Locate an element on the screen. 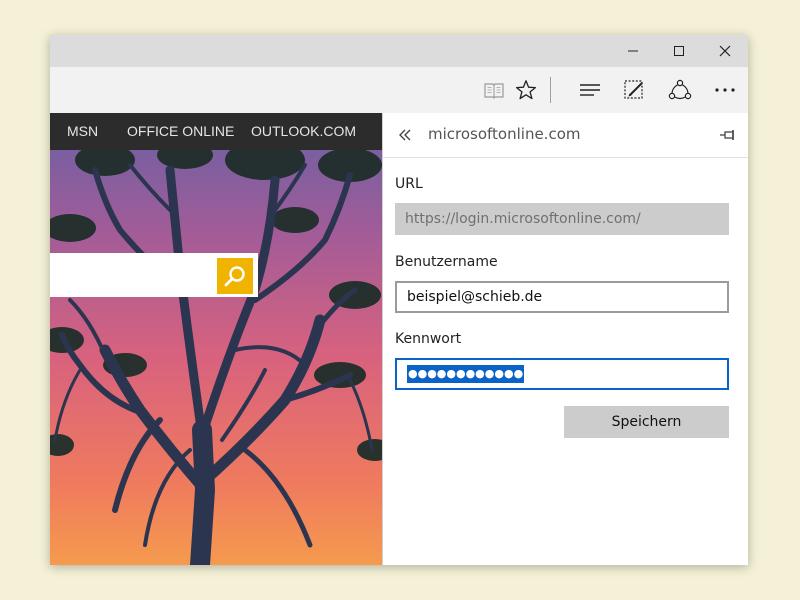 This screenshot has height=600, width=800. share-icon is located at coordinates (680, 89).